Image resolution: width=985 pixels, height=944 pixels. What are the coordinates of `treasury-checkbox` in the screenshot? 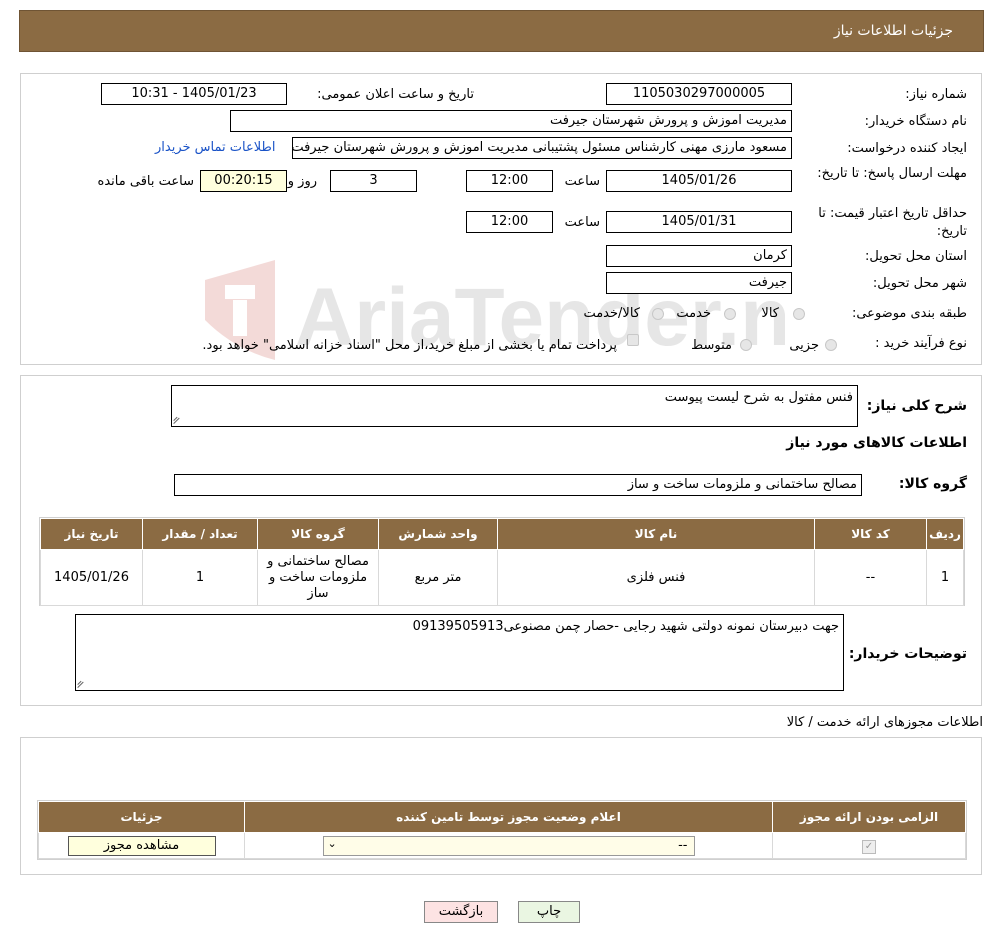 It's located at (633, 340).